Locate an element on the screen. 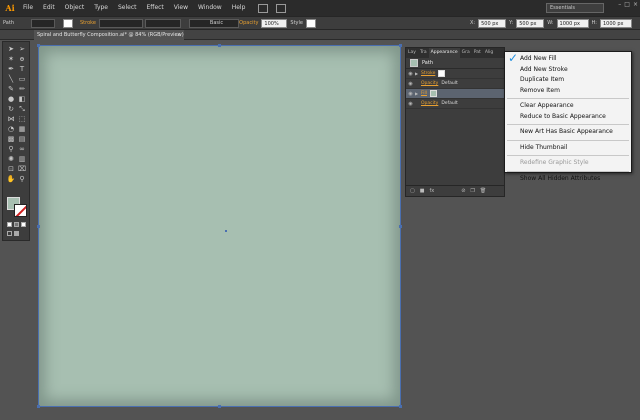  maximize-button: □ is located at coordinates (627, 4).